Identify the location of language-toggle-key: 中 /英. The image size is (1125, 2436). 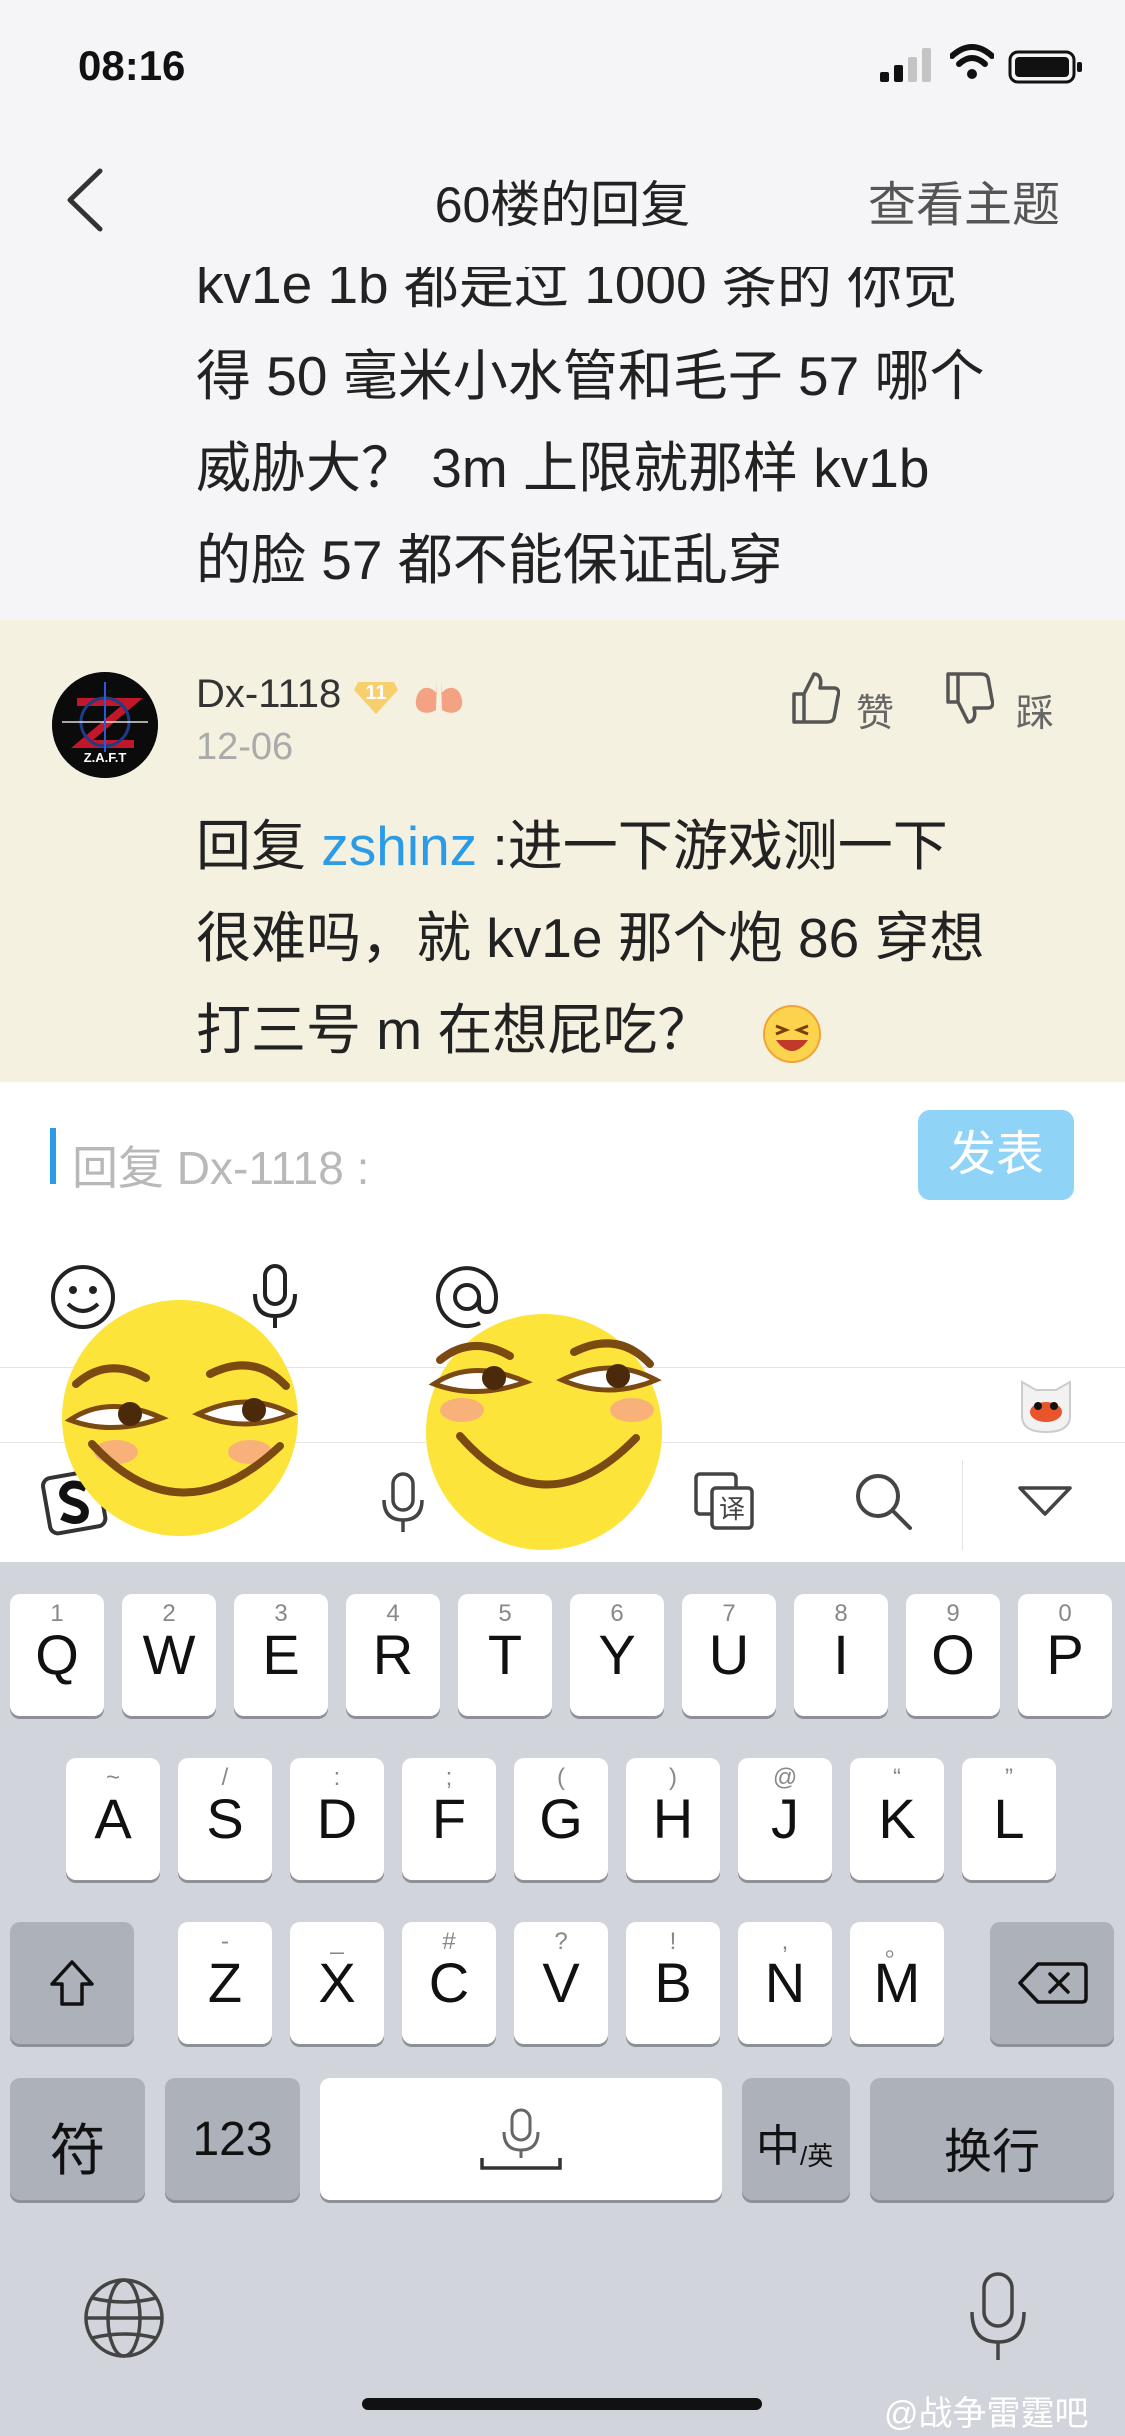
(796, 2139).